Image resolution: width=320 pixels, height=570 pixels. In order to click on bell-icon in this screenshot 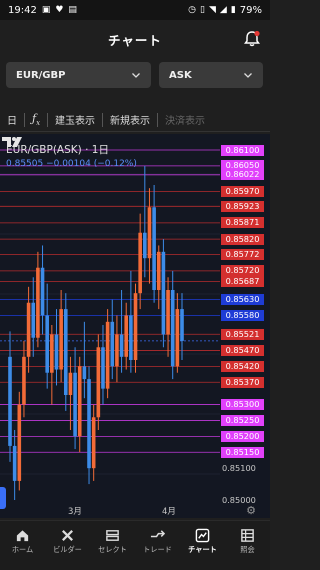, I will do `click(252, 39)`.